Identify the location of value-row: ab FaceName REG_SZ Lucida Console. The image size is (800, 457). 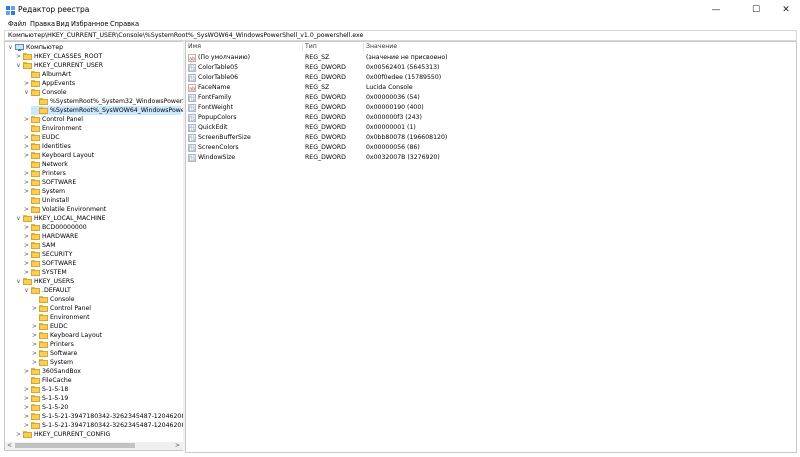
(491, 88).